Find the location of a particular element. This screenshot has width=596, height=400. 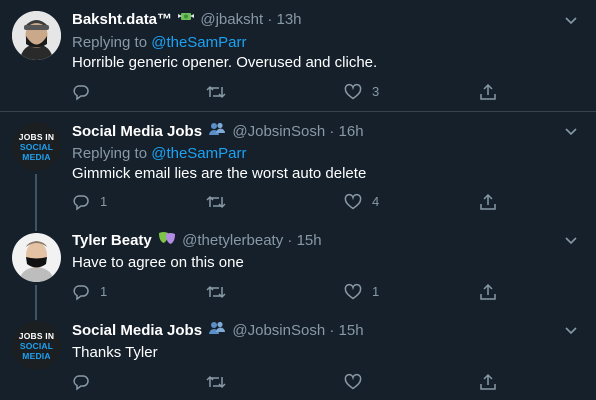

theater-masks-icon is located at coordinates (167, 241).